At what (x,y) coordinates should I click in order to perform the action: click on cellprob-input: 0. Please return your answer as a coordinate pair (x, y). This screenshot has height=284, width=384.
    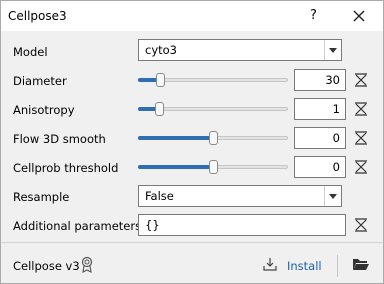
    Looking at the image, I should click on (320, 167).